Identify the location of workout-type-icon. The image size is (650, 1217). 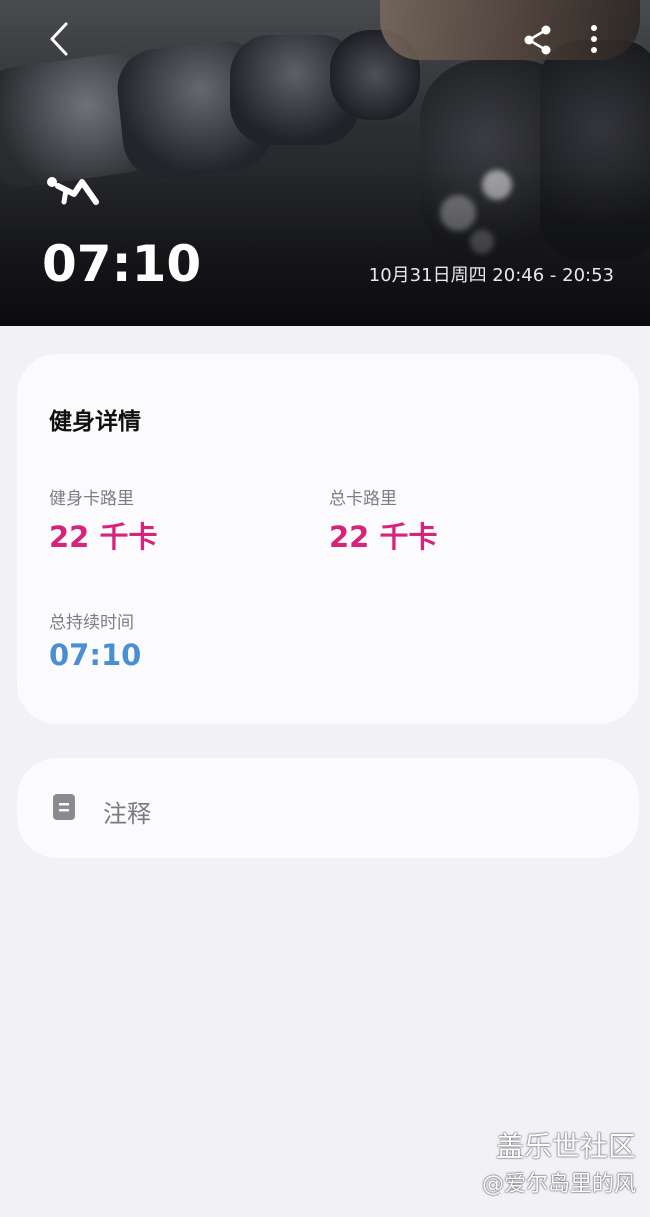
(72, 192).